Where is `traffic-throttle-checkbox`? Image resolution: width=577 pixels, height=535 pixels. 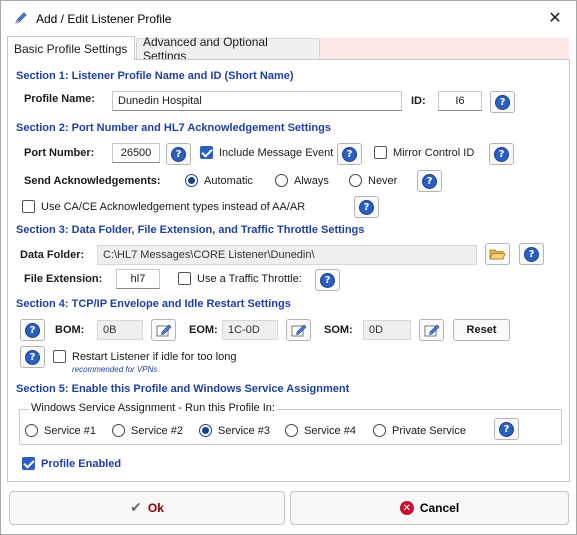 traffic-throttle-checkbox is located at coordinates (184, 278).